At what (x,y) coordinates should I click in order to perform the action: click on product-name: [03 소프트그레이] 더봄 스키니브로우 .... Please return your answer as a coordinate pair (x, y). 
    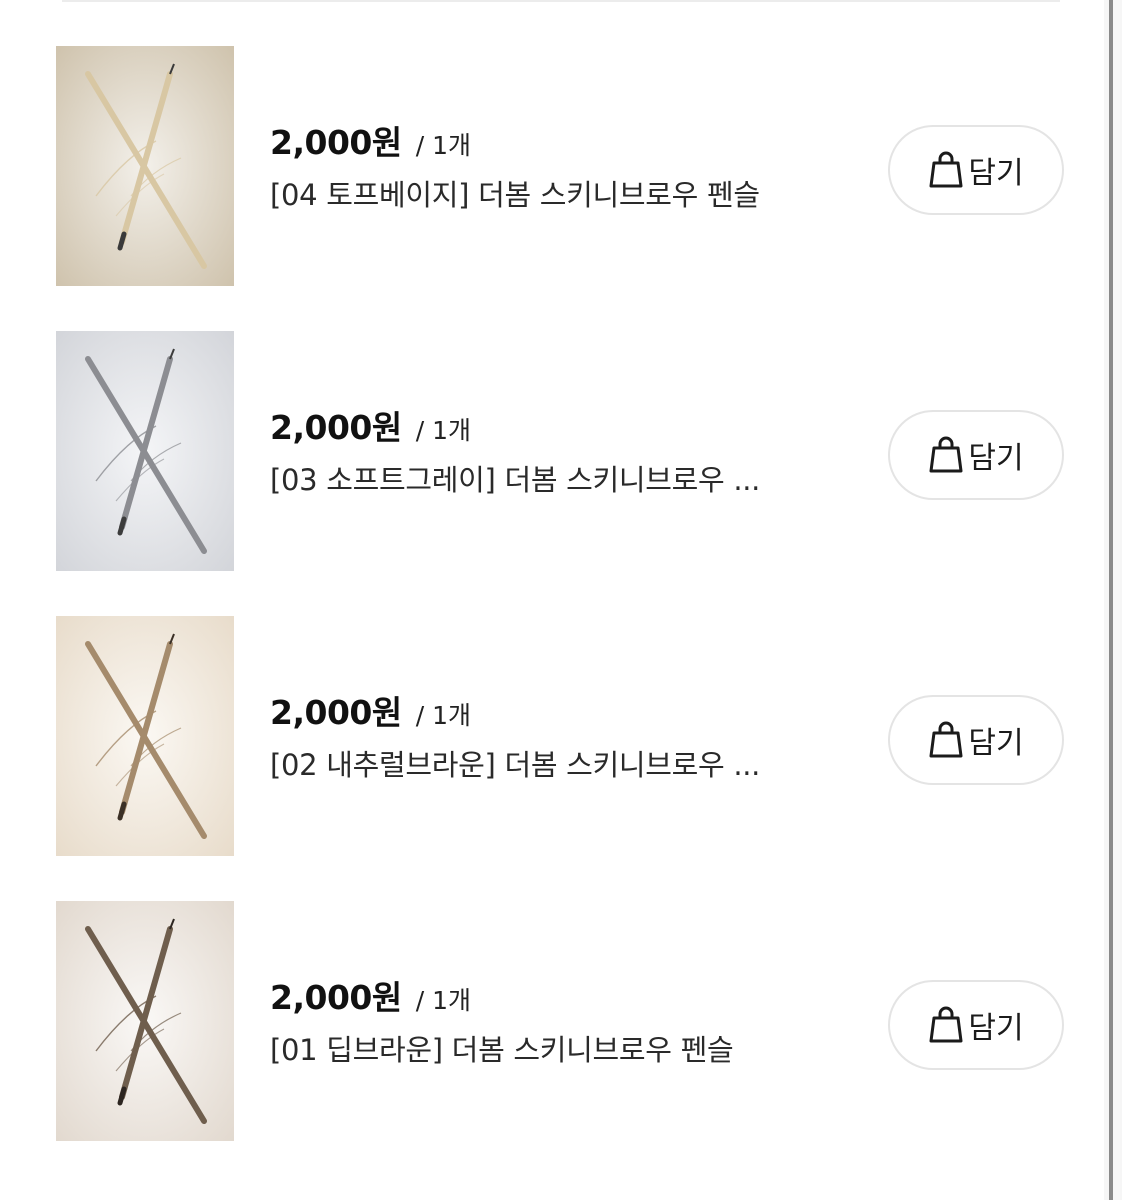
    Looking at the image, I should click on (557, 478).